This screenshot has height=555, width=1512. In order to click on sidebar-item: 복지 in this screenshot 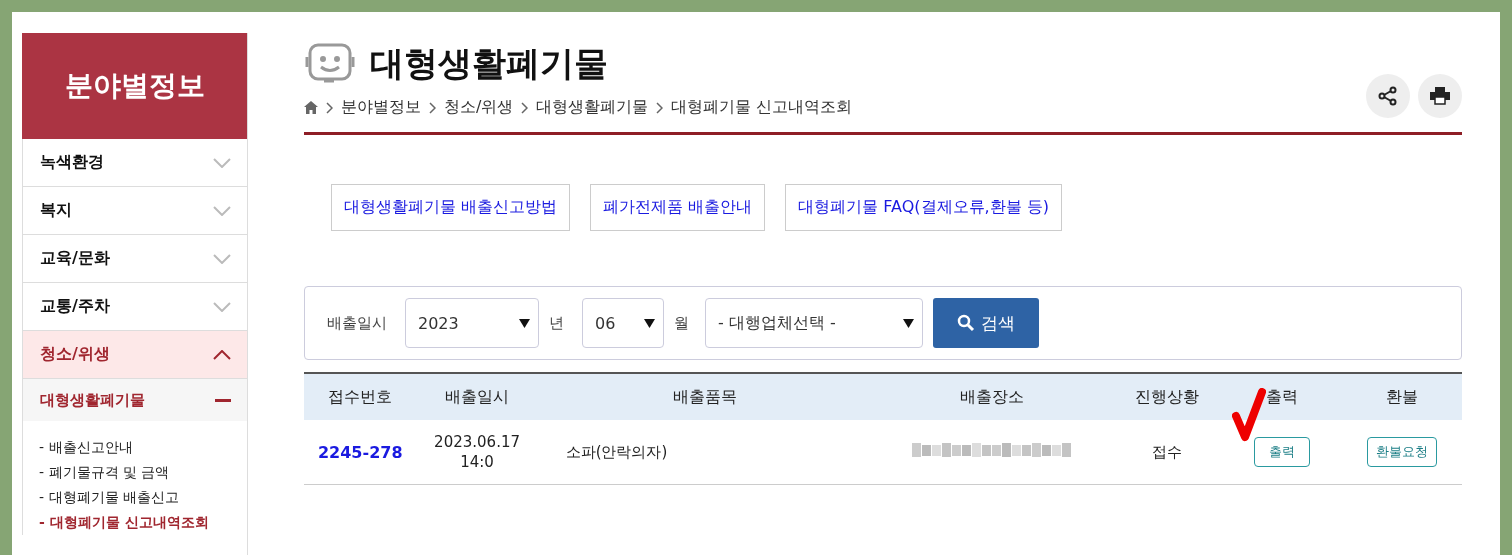, I will do `click(134, 211)`.